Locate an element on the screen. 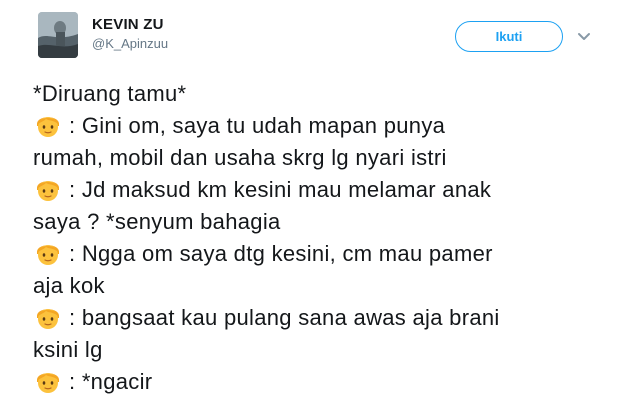 This screenshot has height=411, width=634. tweet-line: *Diruang tamu* is located at coordinates (328, 94).